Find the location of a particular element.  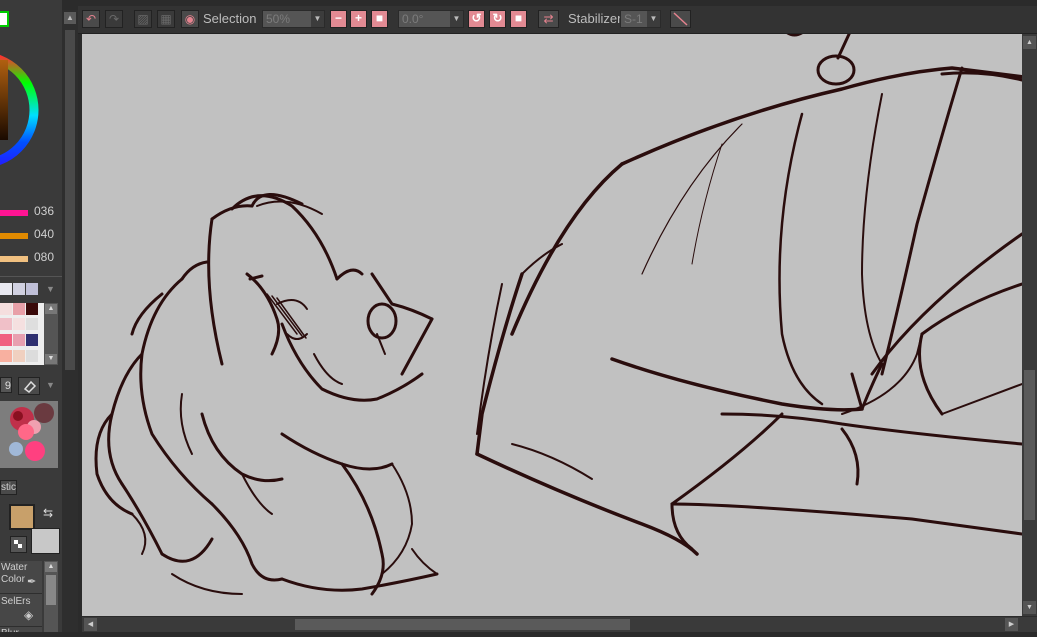

zoom-reset-button: ■ is located at coordinates (379, 19).